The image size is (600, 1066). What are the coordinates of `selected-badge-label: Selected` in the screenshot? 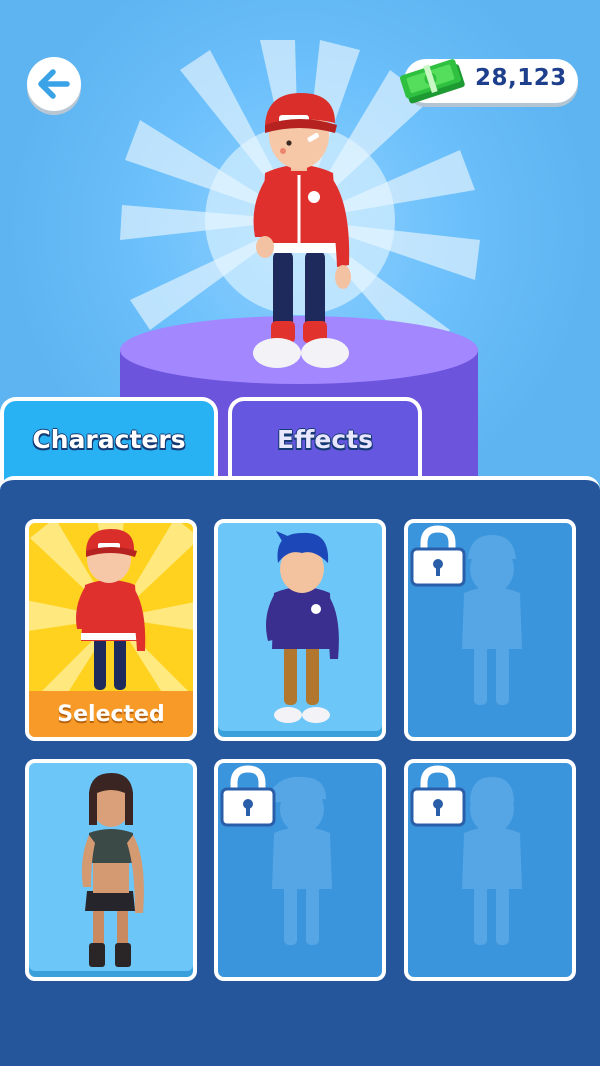 It's located at (111, 714).